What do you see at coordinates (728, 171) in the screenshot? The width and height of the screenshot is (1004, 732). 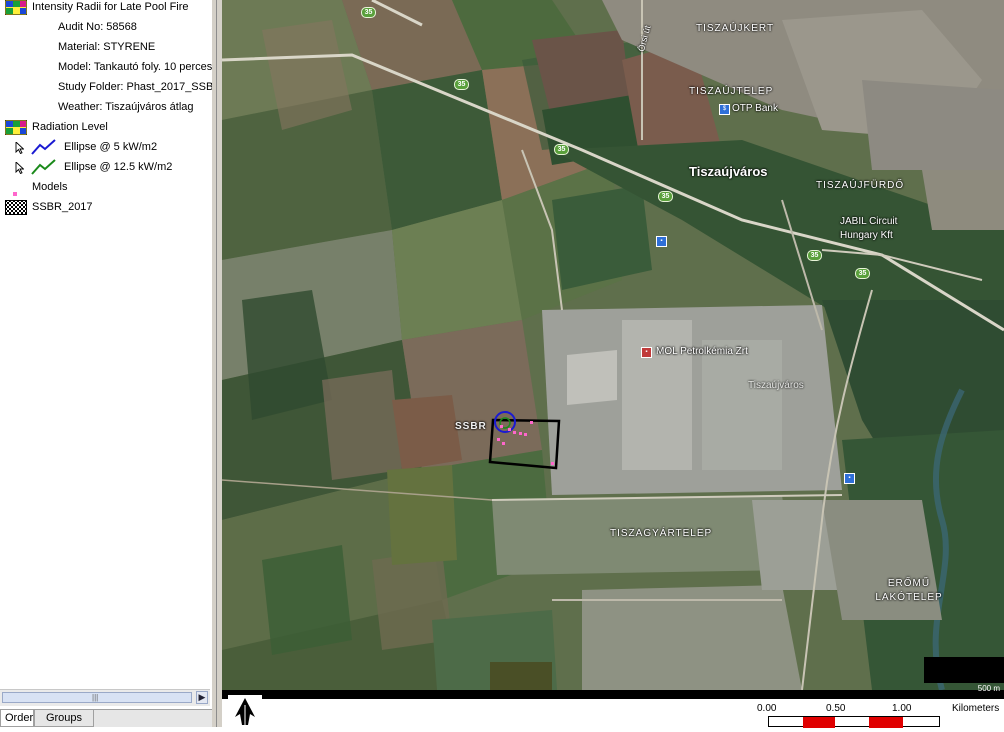 I see `place-label-tiszaujvaros: Tiszaújváros` at bounding box center [728, 171].